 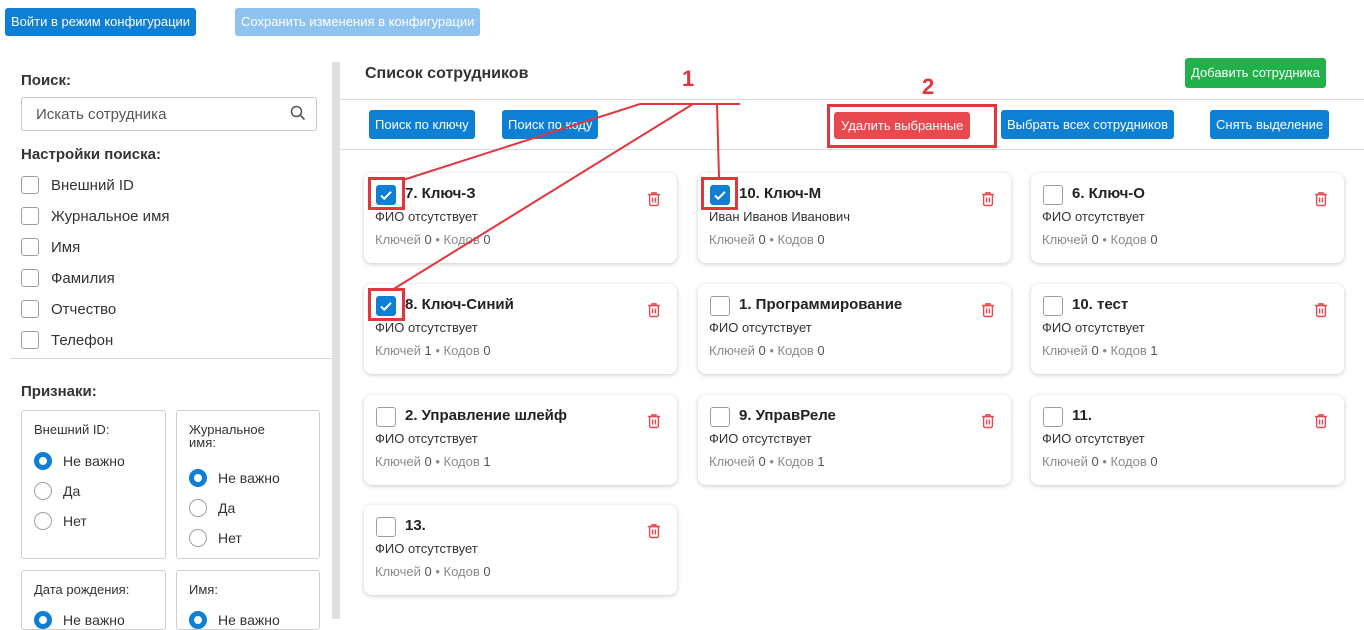 What do you see at coordinates (1087, 124) in the screenshot?
I see `select-all-button: Выбрать всех сотрудников` at bounding box center [1087, 124].